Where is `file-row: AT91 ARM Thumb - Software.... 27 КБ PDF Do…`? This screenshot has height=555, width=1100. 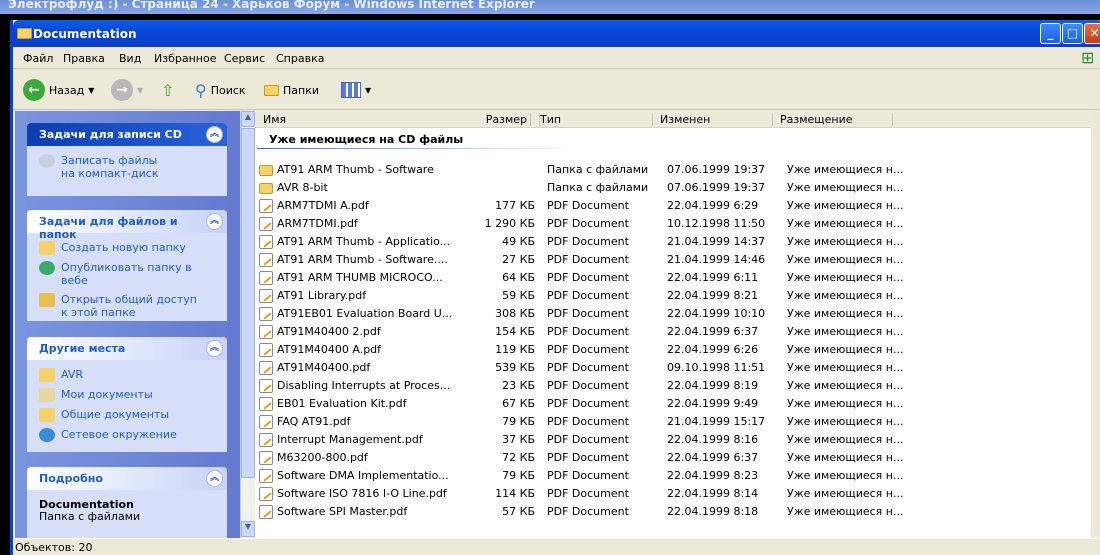
file-row: AT91 ARM Thumb - Software.... 27 КБ PDF Do… is located at coordinates (581, 260).